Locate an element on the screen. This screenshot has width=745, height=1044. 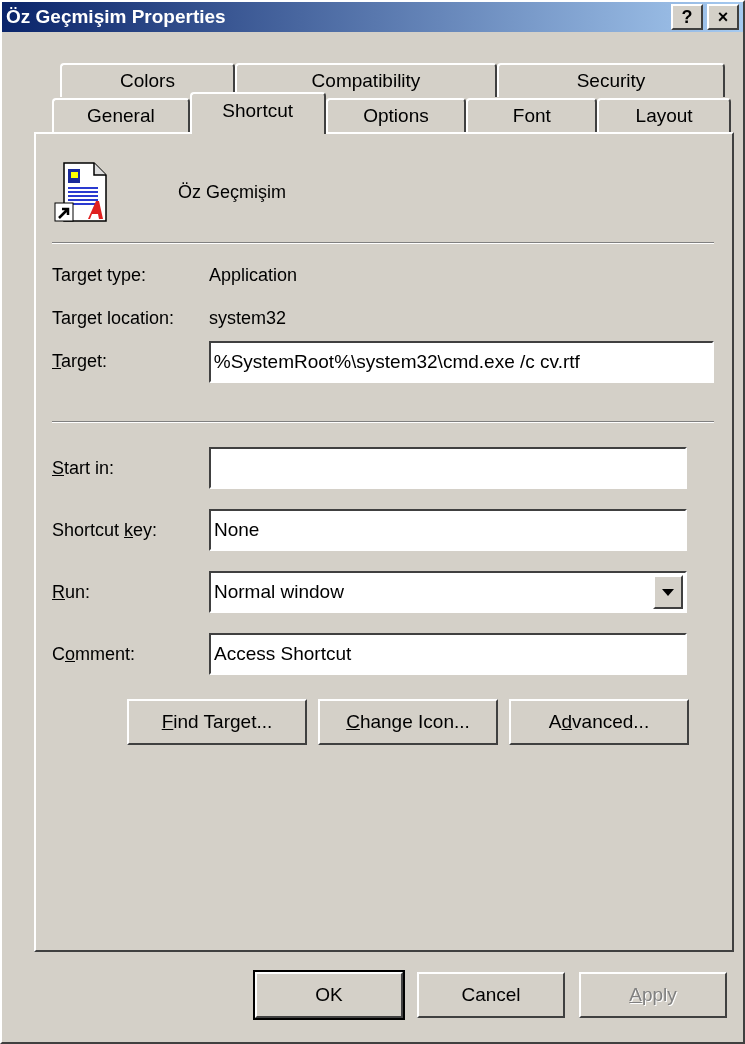
tab: Security is located at coordinates (611, 80).